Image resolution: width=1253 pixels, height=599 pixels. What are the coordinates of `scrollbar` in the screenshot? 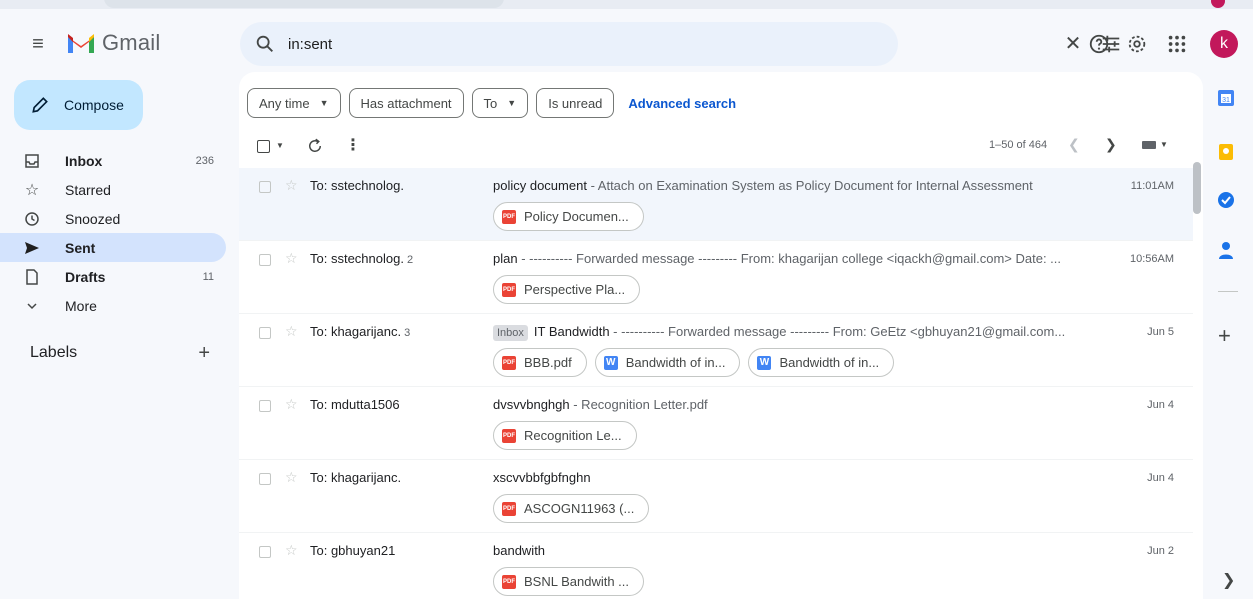 It's located at (1197, 188).